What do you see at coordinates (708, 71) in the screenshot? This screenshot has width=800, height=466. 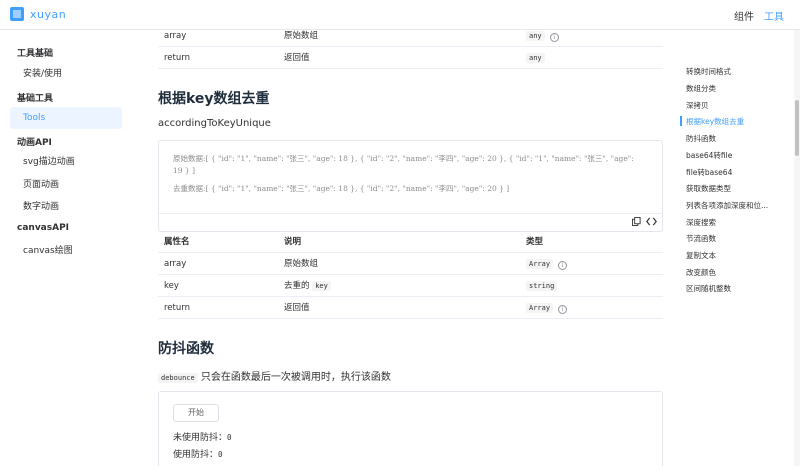 I see `toc-item: 转换时间格式` at bounding box center [708, 71].